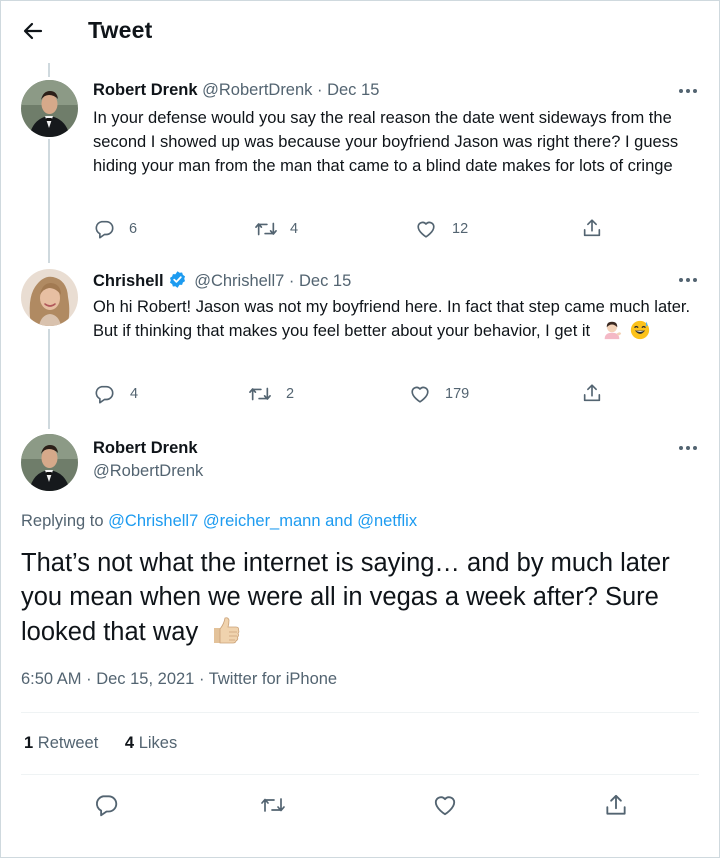 This screenshot has height=858, width=720. I want to click on author-name: Chrishell, so click(128, 281).